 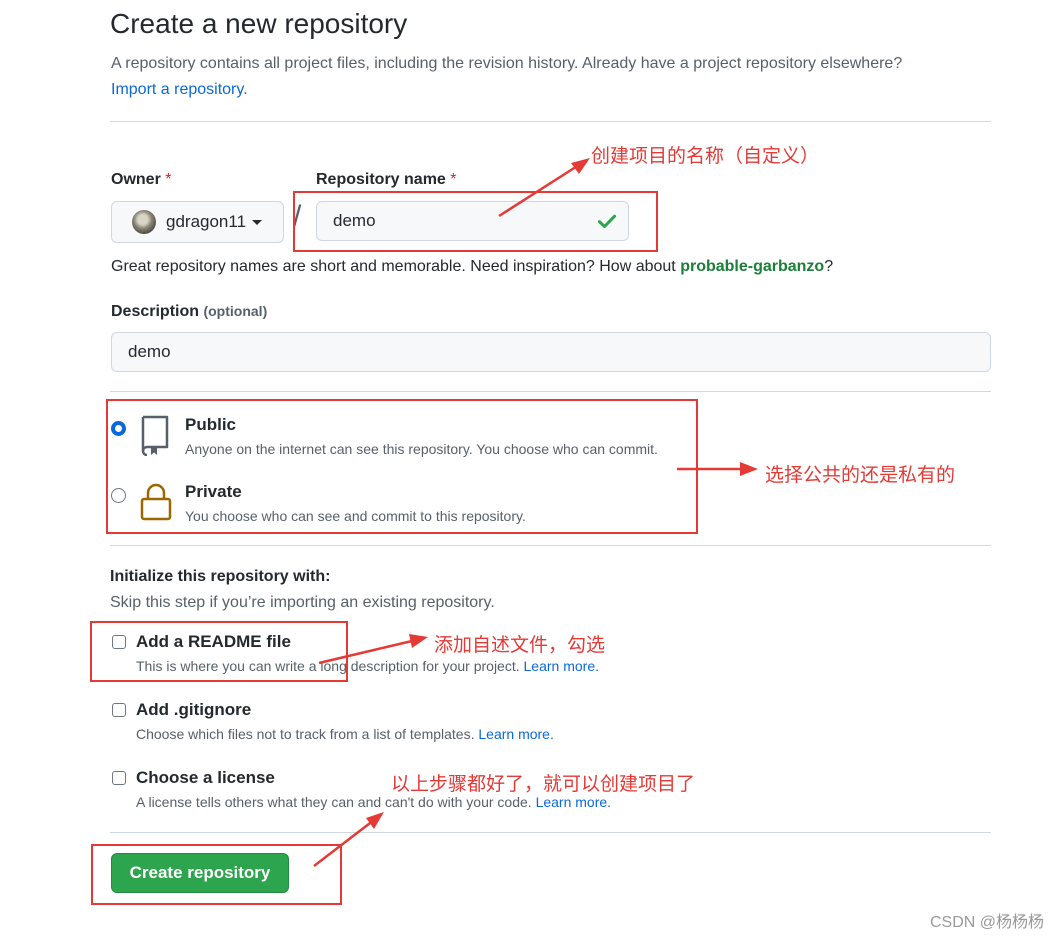 I want to click on annotation-visibility: 选择公共的还是私有的, so click(x=860, y=475).